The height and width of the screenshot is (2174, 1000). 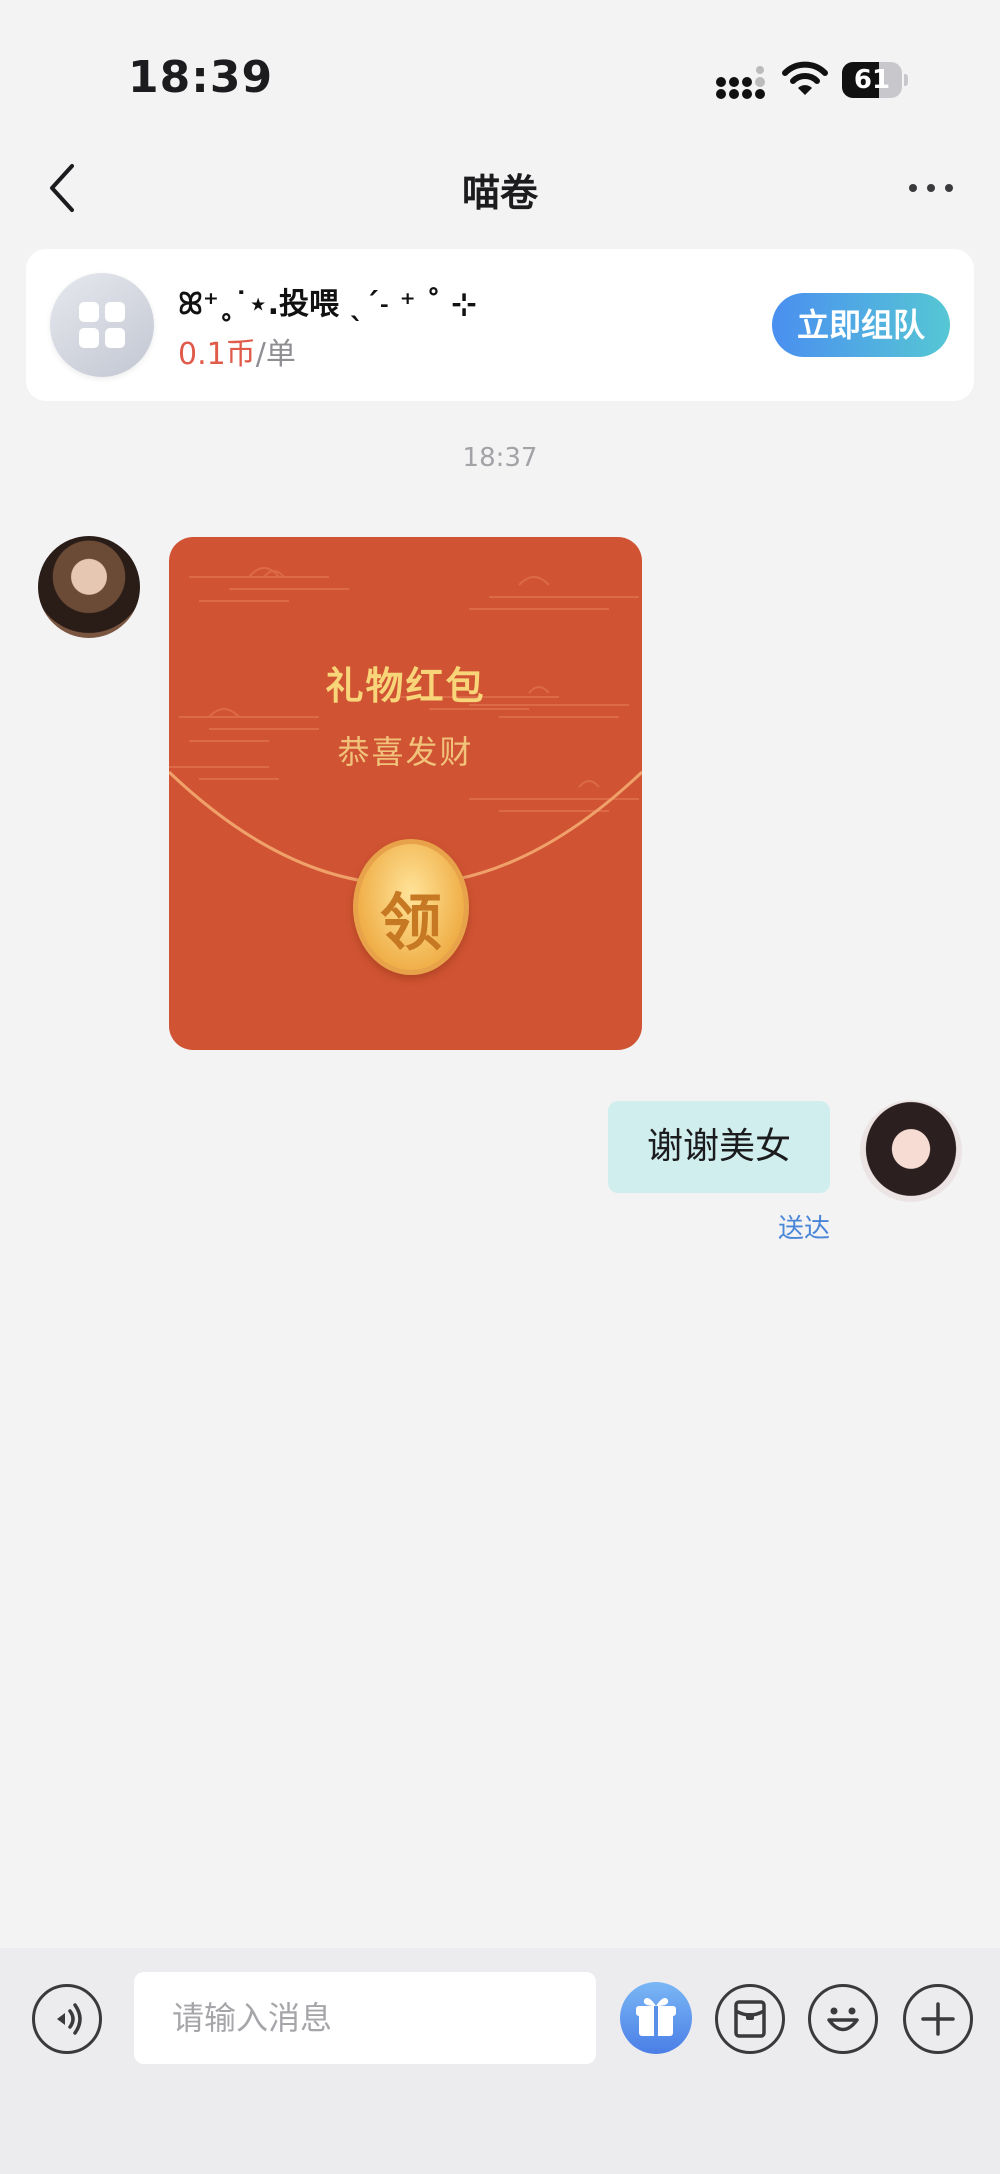 I want to click on red-packet-title: 礼物红包, so click(x=405, y=686).